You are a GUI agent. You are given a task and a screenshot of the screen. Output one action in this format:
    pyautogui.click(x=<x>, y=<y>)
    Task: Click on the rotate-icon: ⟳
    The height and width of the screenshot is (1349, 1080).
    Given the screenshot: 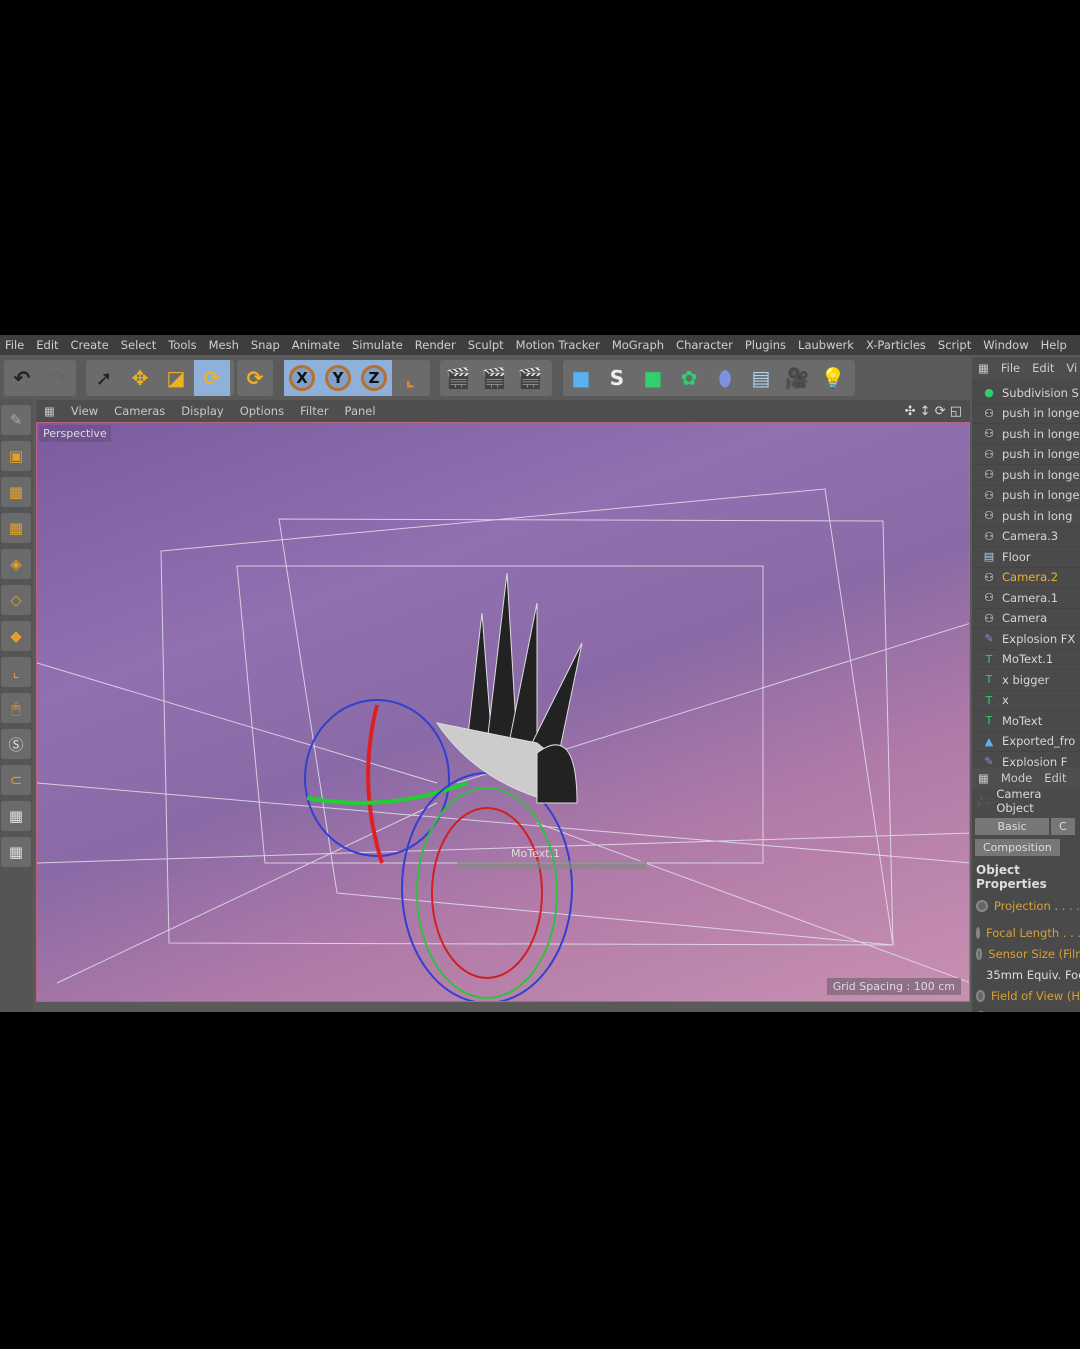 What is the action you would take?
    pyautogui.click(x=212, y=378)
    